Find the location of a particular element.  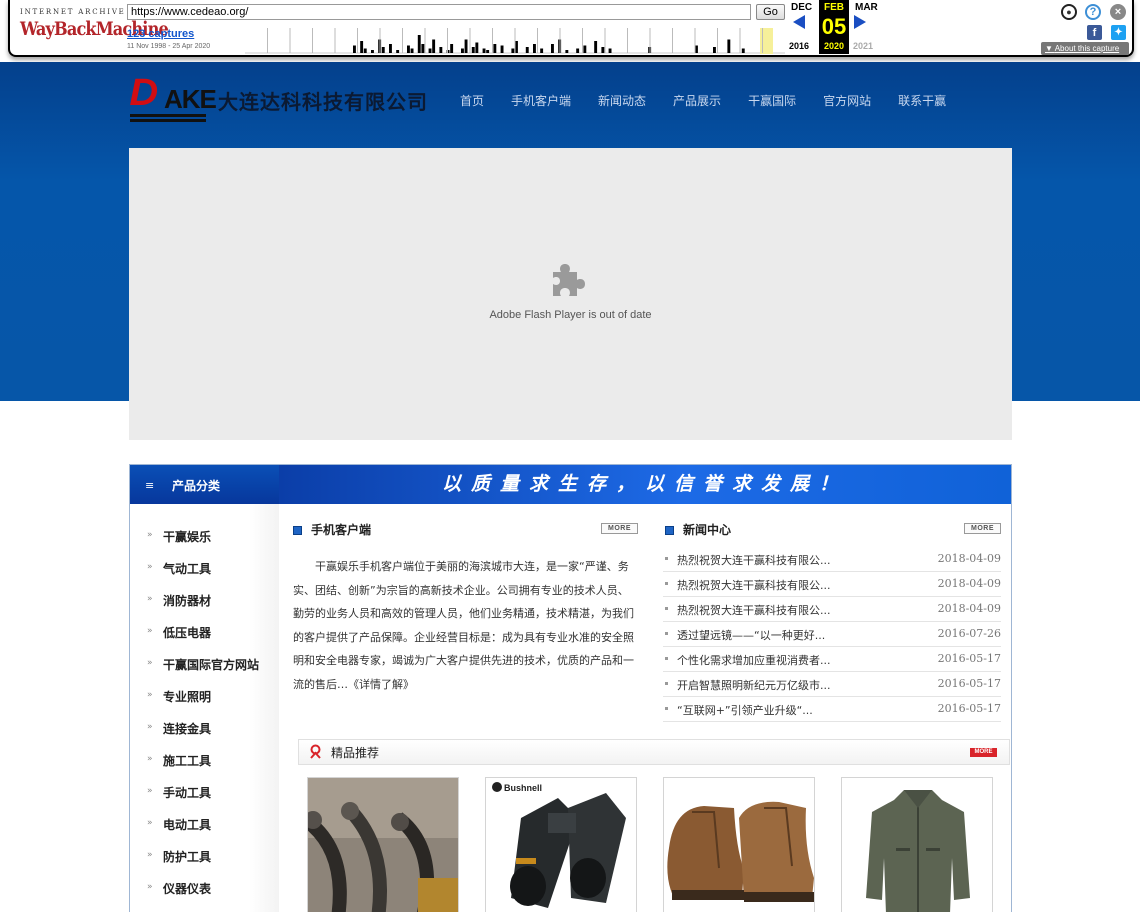

category-item: » 连接金具 is located at coordinates (204, 728).